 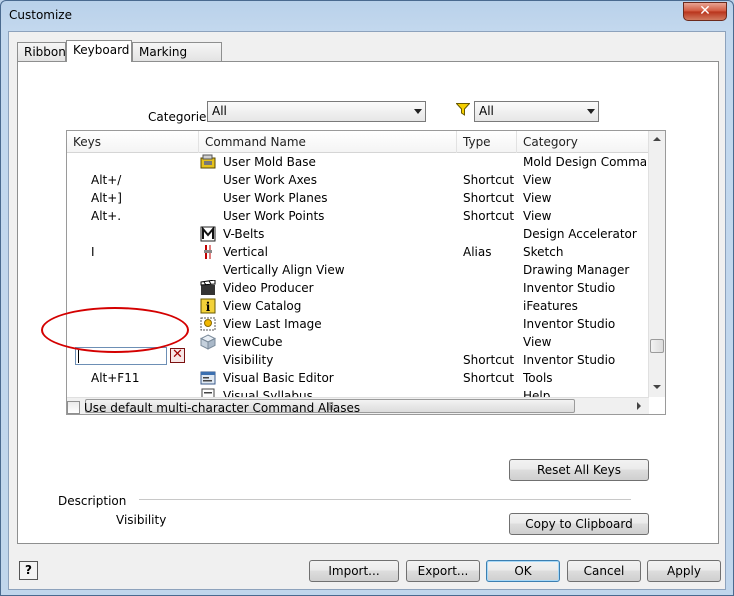 What do you see at coordinates (180, 117) in the screenshot?
I see `categories-label: Categories` at bounding box center [180, 117].